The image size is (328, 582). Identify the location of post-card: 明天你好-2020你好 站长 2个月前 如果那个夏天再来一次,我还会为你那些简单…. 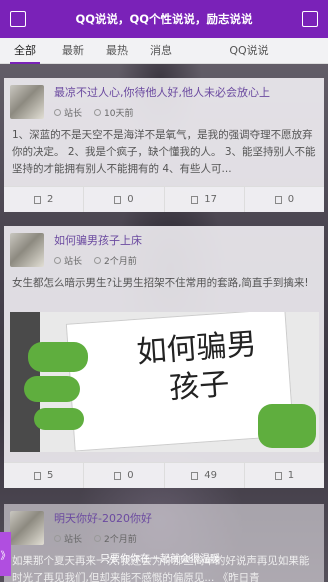
(164, 543).